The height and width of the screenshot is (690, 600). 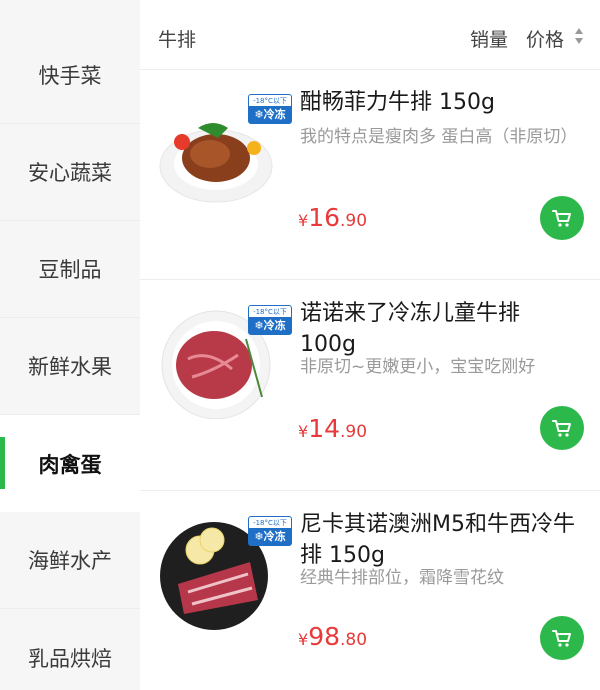 I want to click on sidebar-item-vegetables: 安心蔬菜, so click(x=70, y=172).